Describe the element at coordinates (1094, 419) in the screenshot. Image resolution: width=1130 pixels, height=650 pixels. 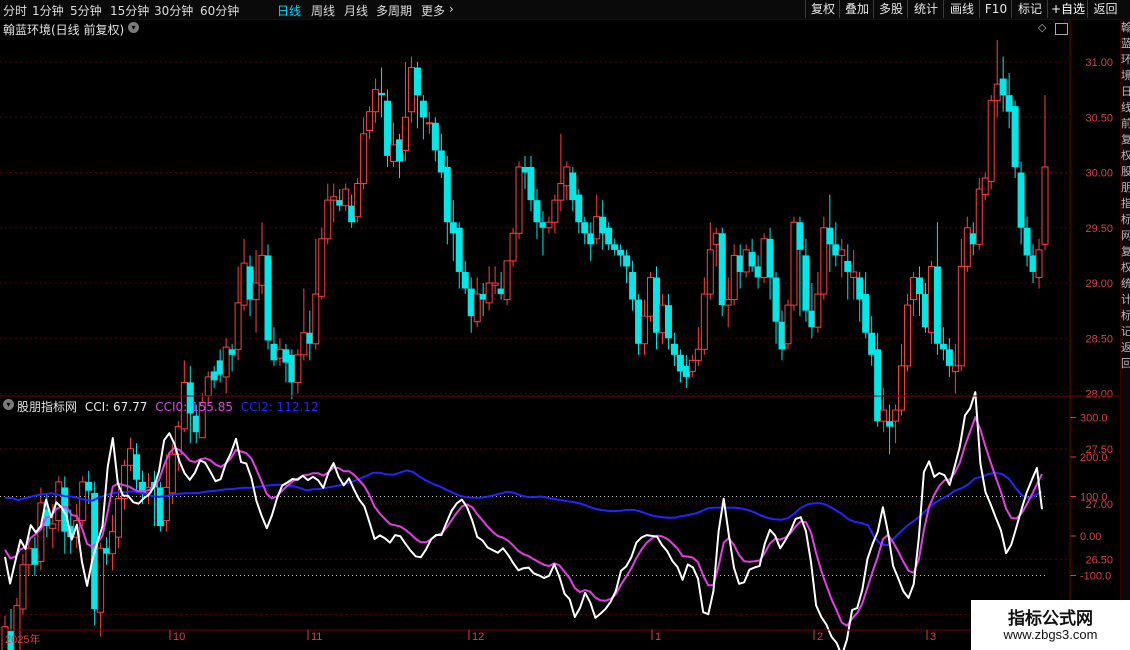
I see `indicator-axis-label: 300.0` at that location.